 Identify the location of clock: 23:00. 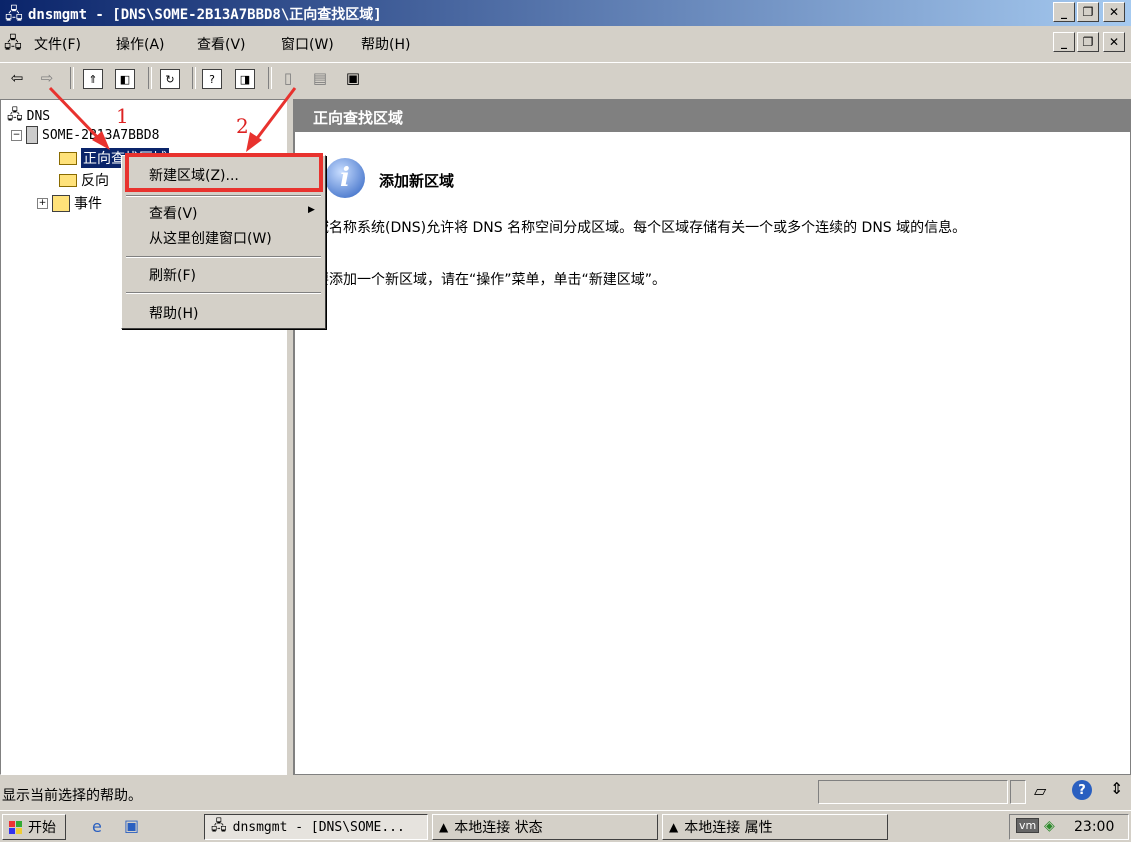
(1094, 827).